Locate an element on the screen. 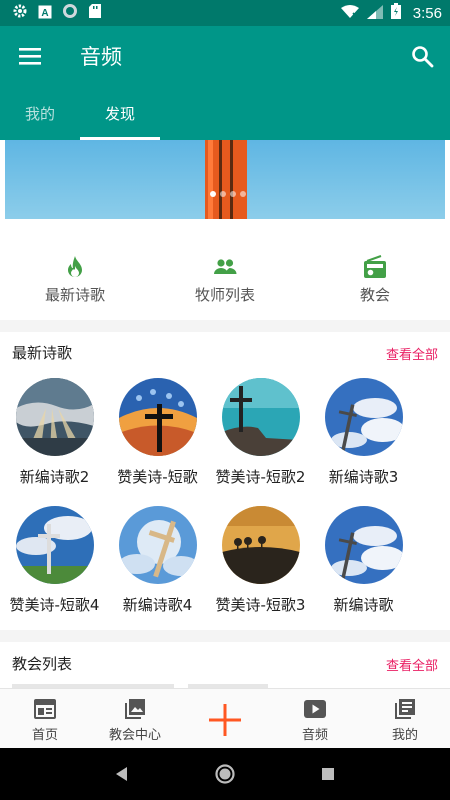 The height and width of the screenshot is (800, 450). song-title: 赞美诗-短歌3 is located at coordinates (260, 605).